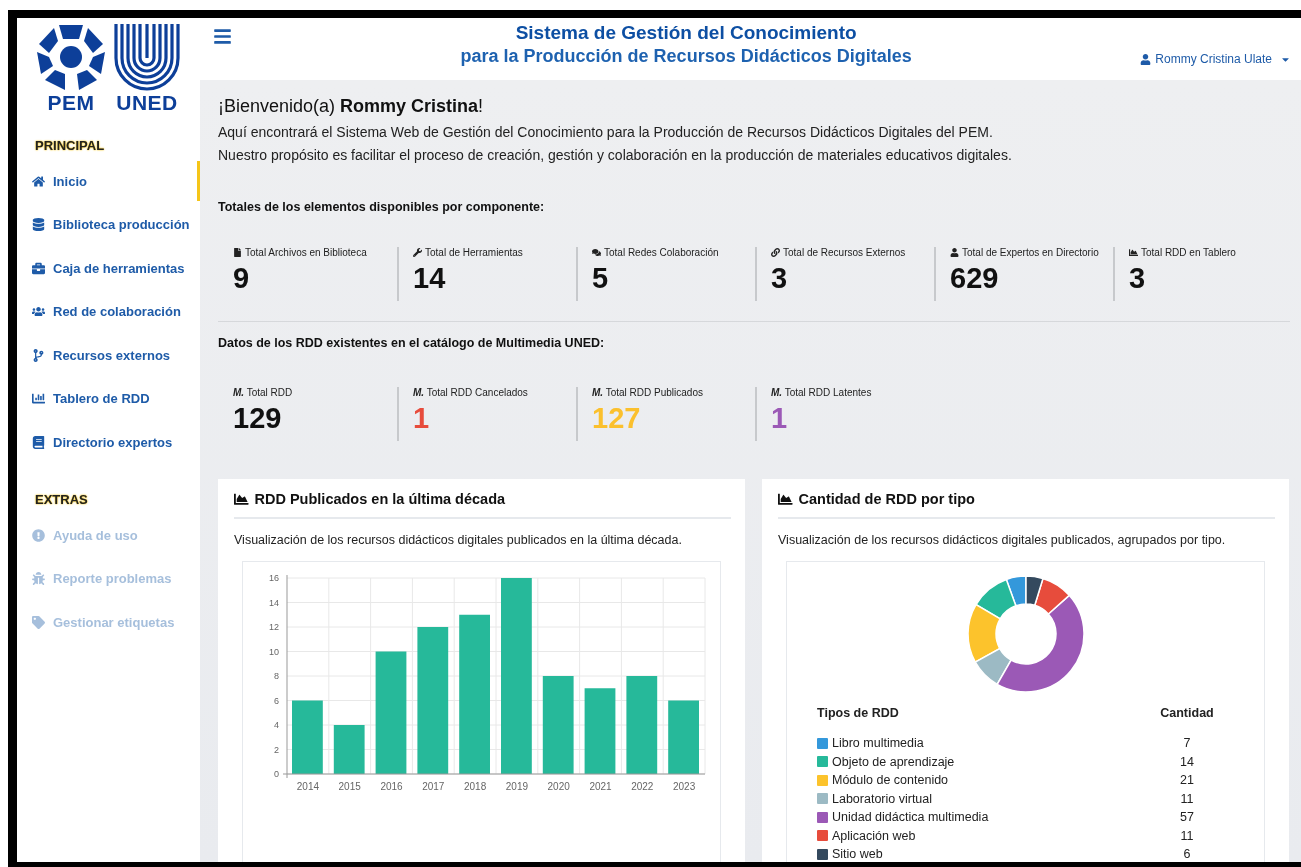  I want to click on card-title: RDD Publicados en la última década, so click(380, 499).